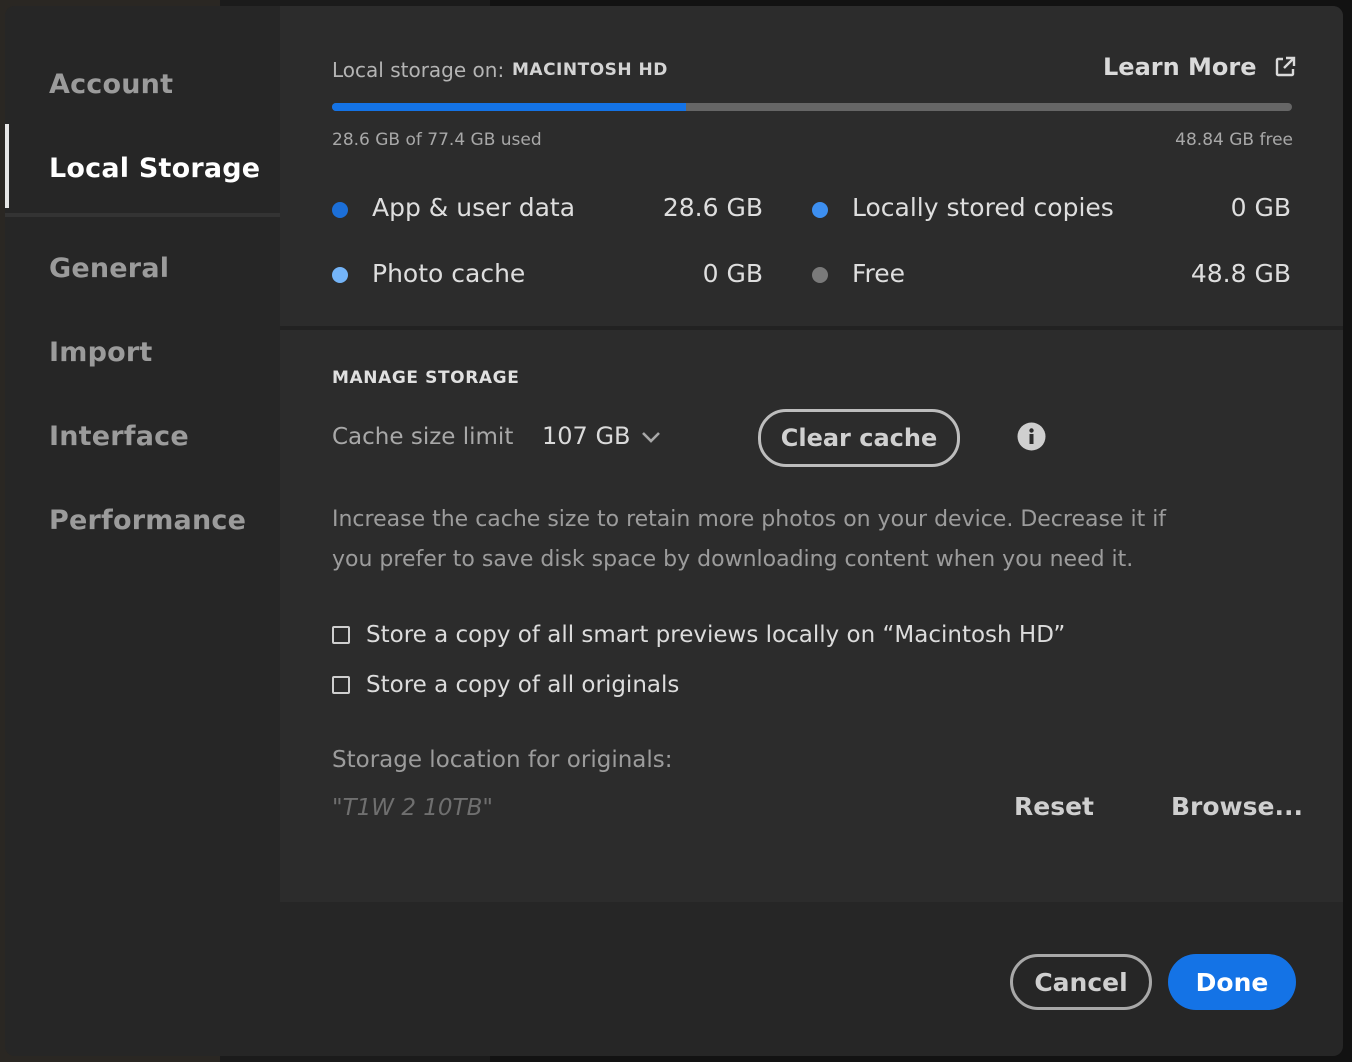  Describe the element at coordinates (590, 70) in the screenshot. I see `drive-name: MACINTOSH HD` at that location.